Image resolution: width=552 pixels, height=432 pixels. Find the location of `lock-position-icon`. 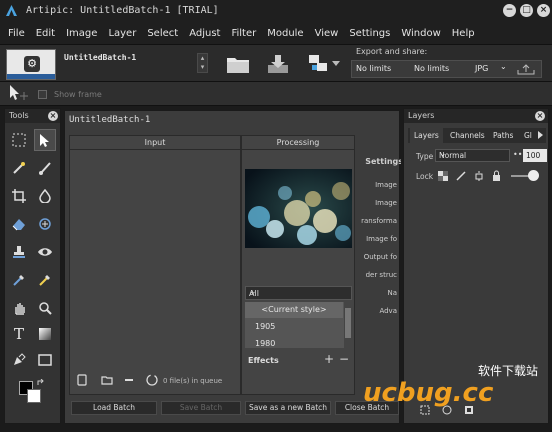

lock-position-icon is located at coordinates (479, 176).